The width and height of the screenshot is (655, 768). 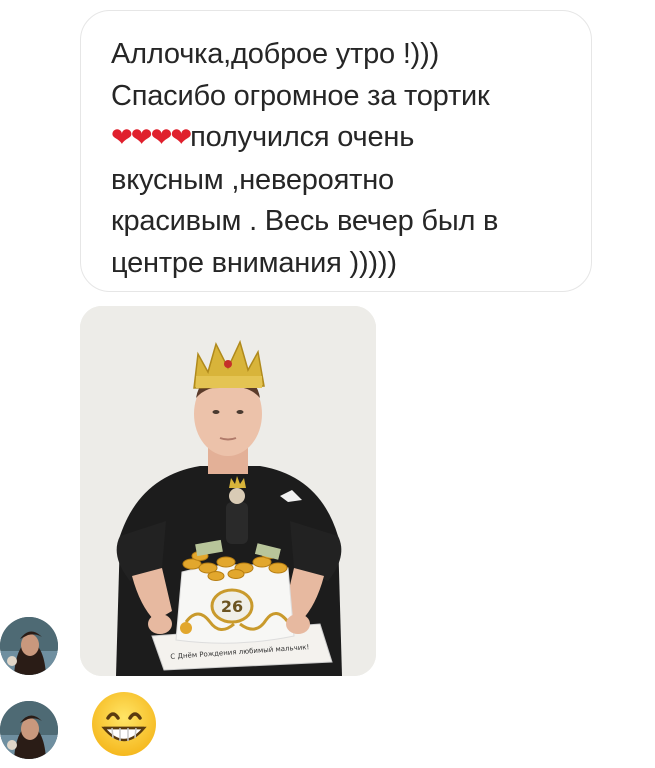 I want to click on grinning-face-emoji-icon, so click(x=124, y=724).